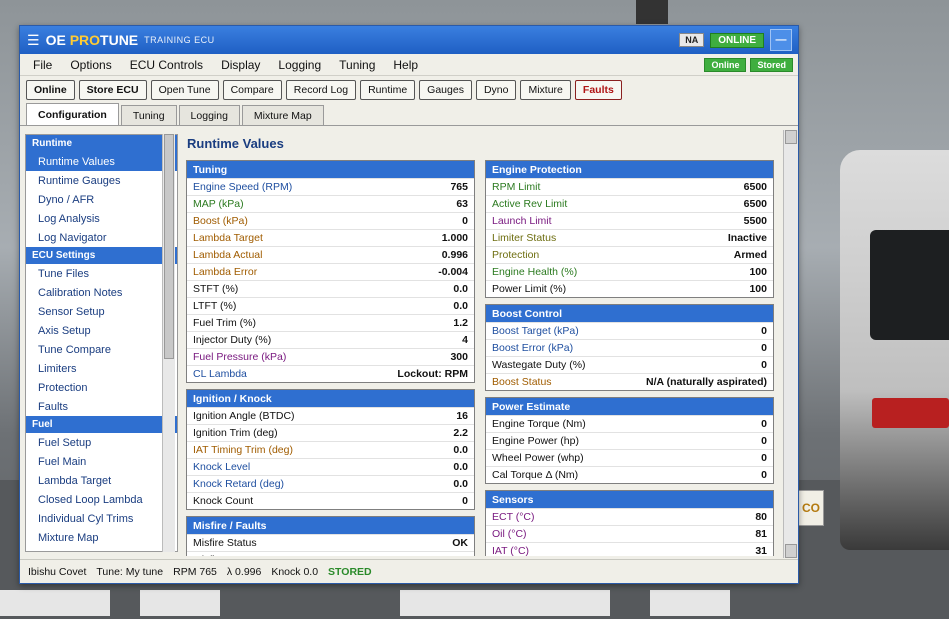 The image size is (949, 619). I want to click on value-label: Ignition Angle (BTDC), so click(244, 416).